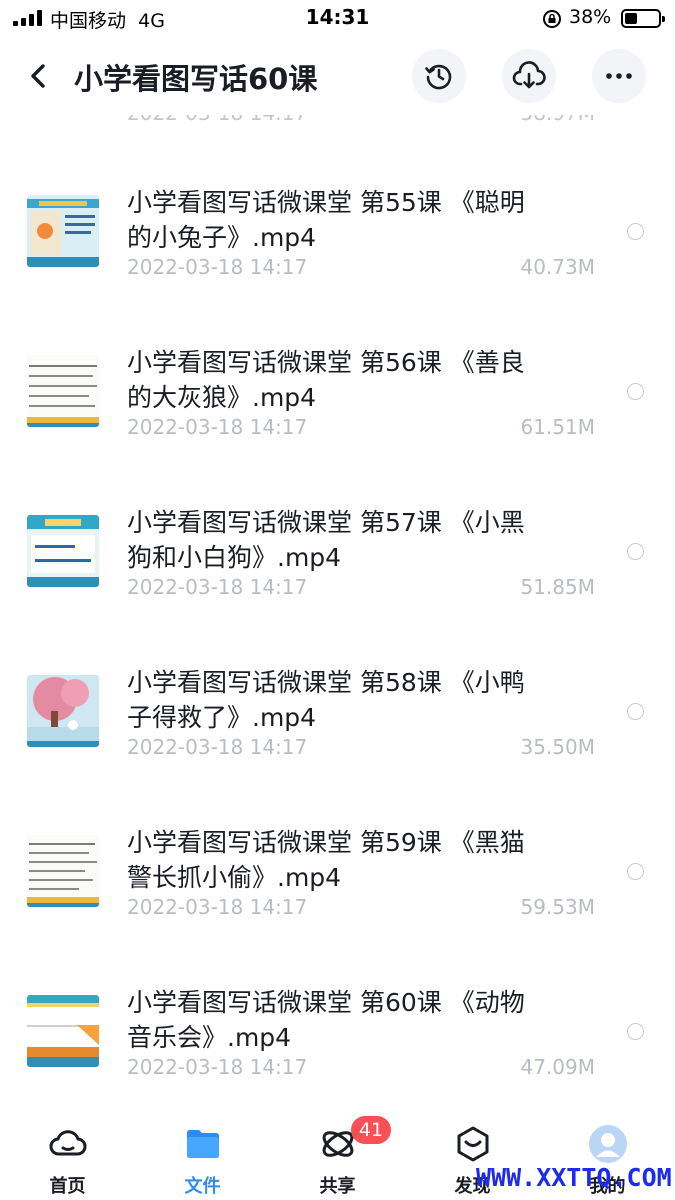 This screenshot has width=675, height=1200. I want to click on more-icon, so click(619, 76).